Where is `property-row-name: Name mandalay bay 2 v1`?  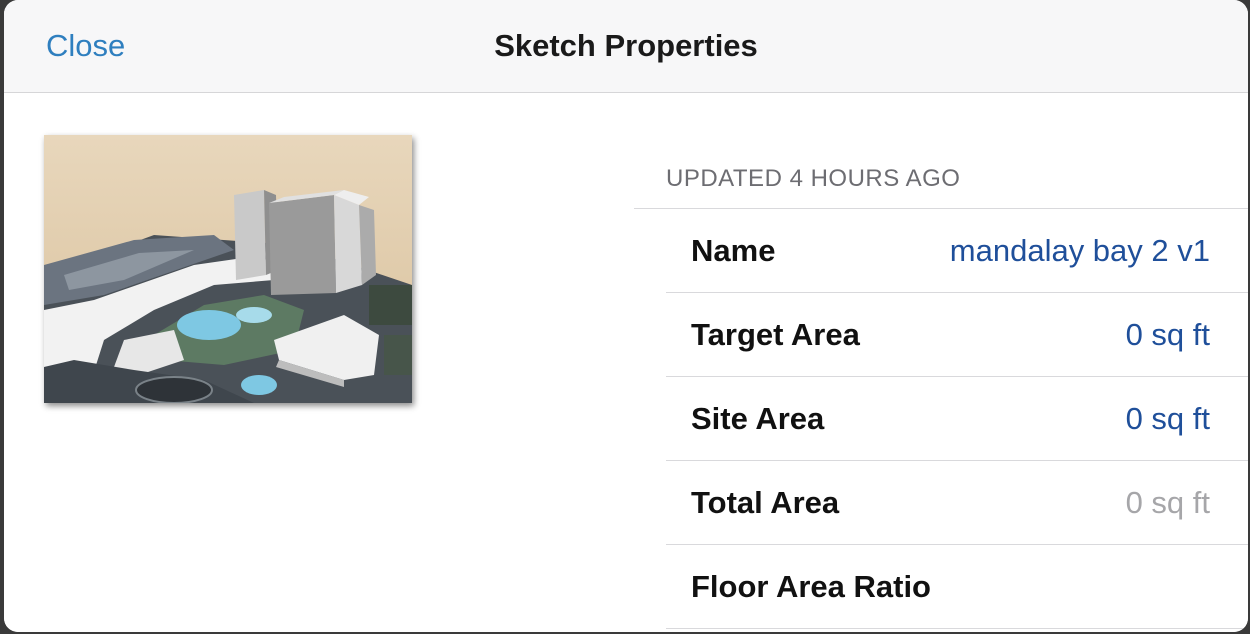 property-row-name: Name mandalay bay 2 v1 is located at coordinates (957, 251).